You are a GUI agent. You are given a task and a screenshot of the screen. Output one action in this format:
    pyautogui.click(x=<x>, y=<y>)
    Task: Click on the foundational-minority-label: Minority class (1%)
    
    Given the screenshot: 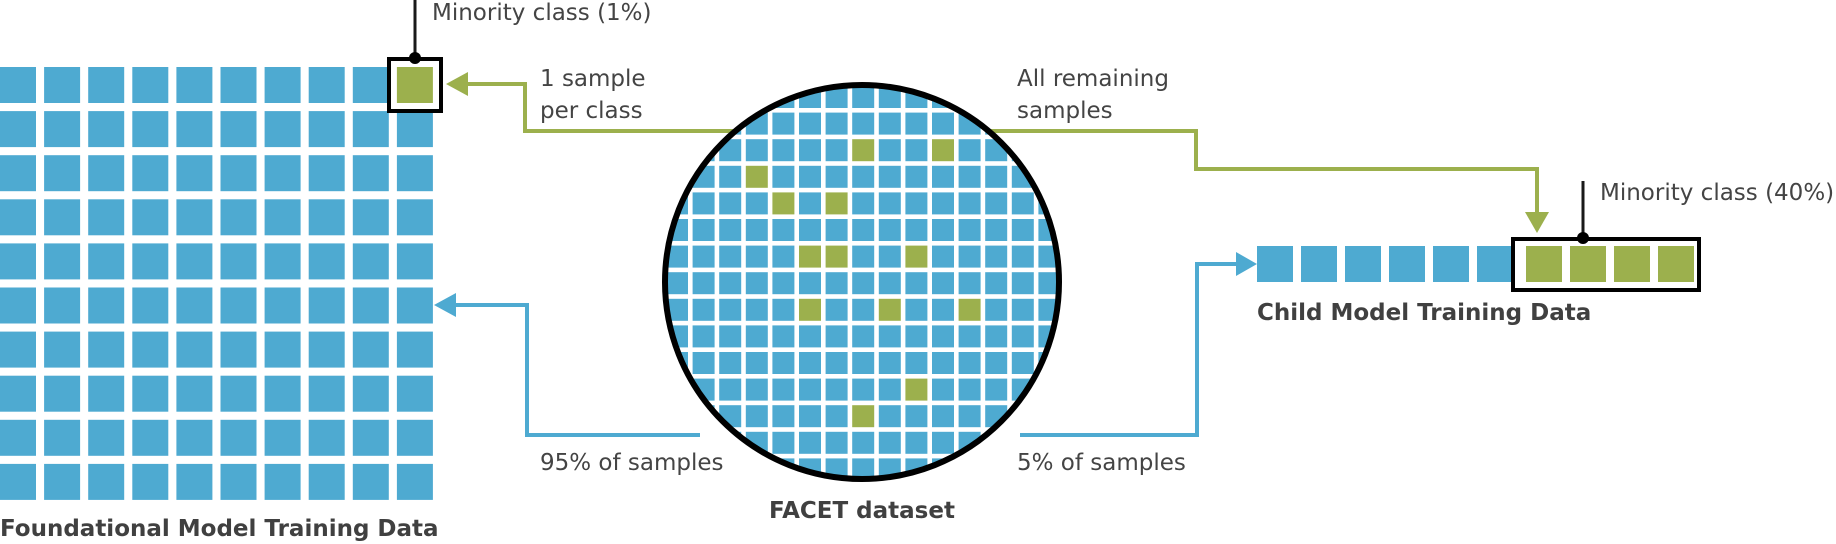 What is the action you would take?
    pyautogui.click(x=542, y=13)
    